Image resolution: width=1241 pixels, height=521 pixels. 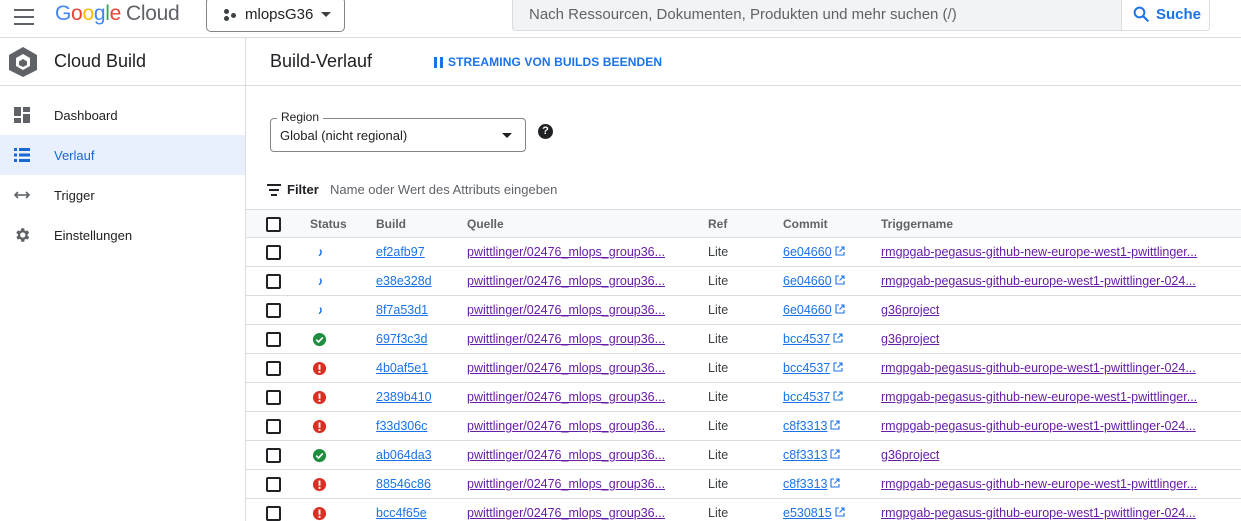 What do you see at coordinates (122, 115) in the screenshot?
I see `sidebar-item-dashboard: Dashboard` at bounding box center [122, 115].